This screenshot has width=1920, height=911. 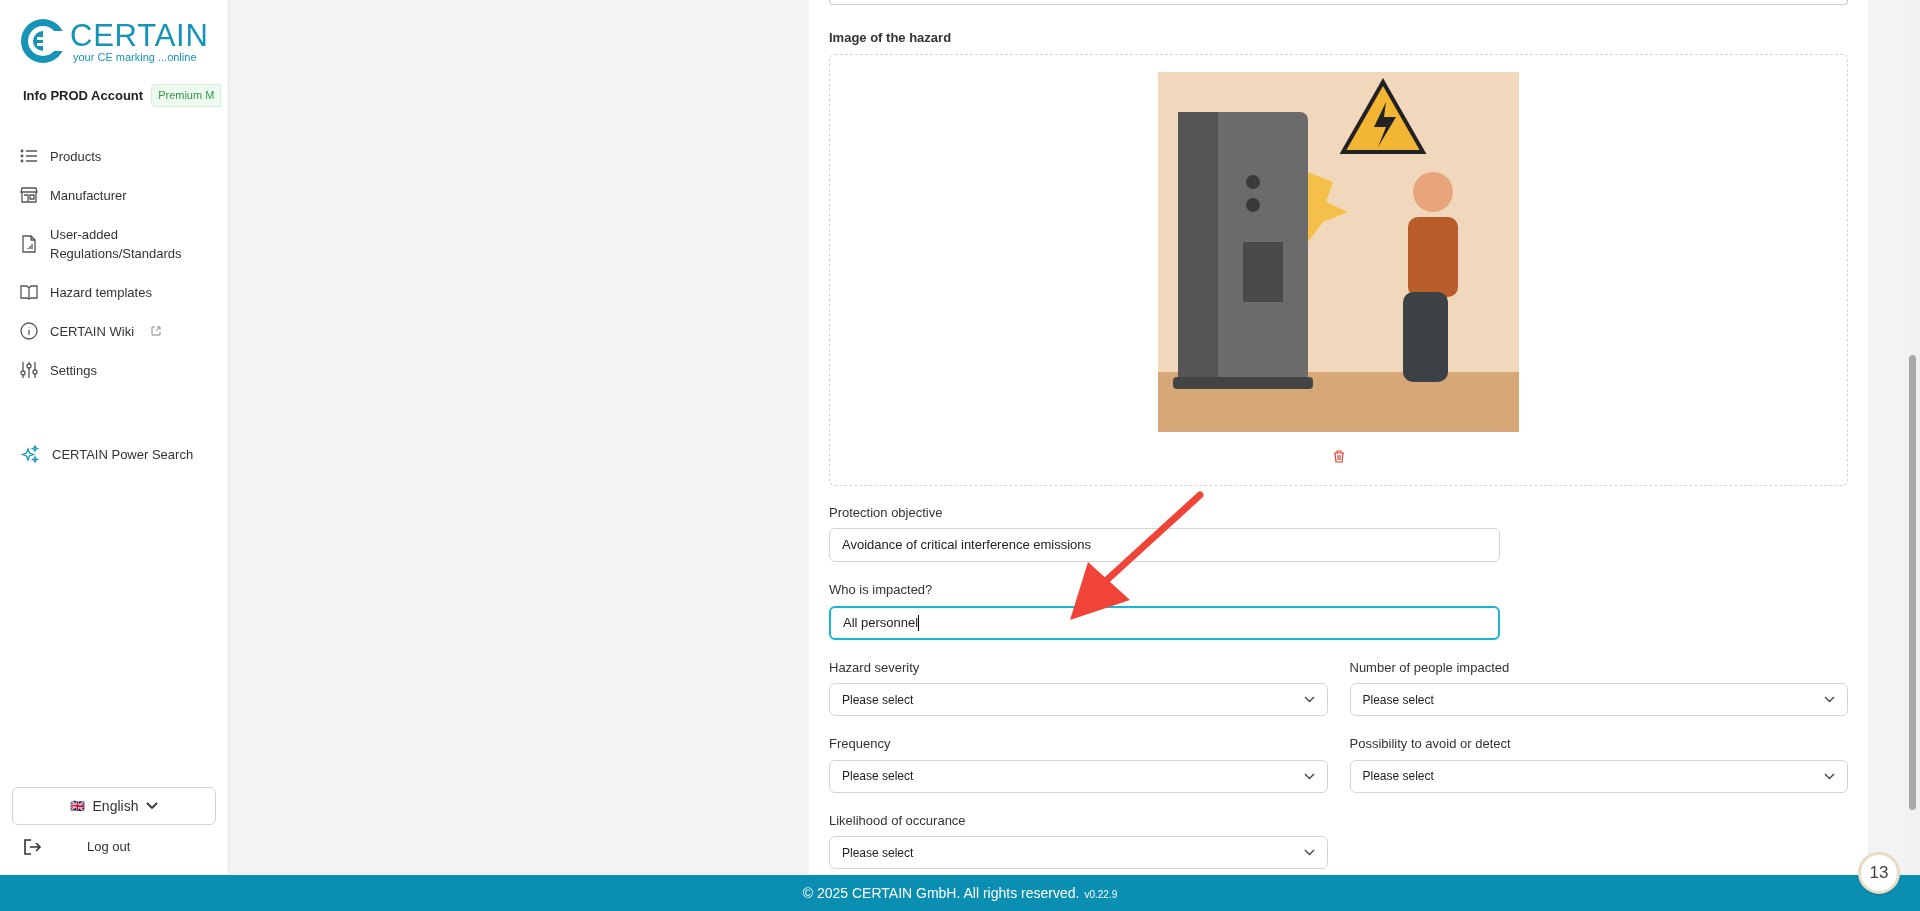 I want to click on text-field: All personnel, so click(x=1164, y=622).